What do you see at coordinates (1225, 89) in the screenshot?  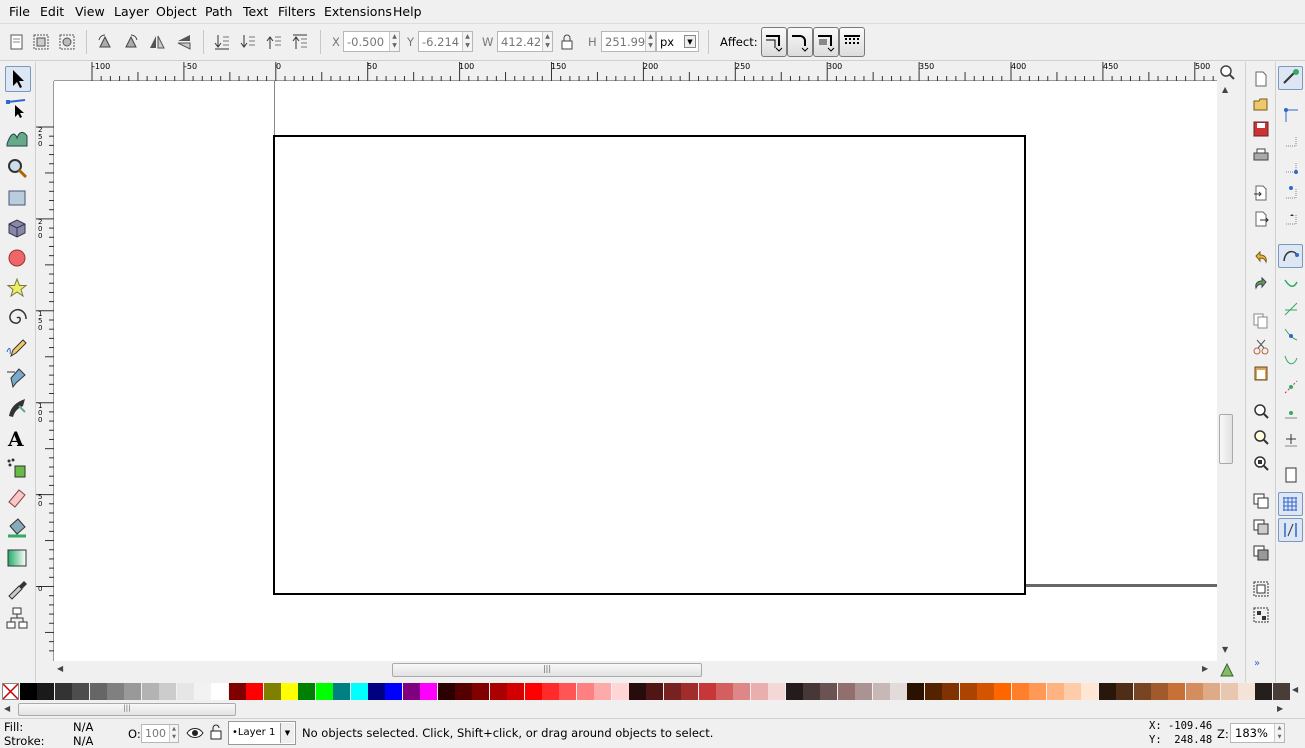 I see `scroll-up-icon: ▲` at bounding box center [1225, 89].